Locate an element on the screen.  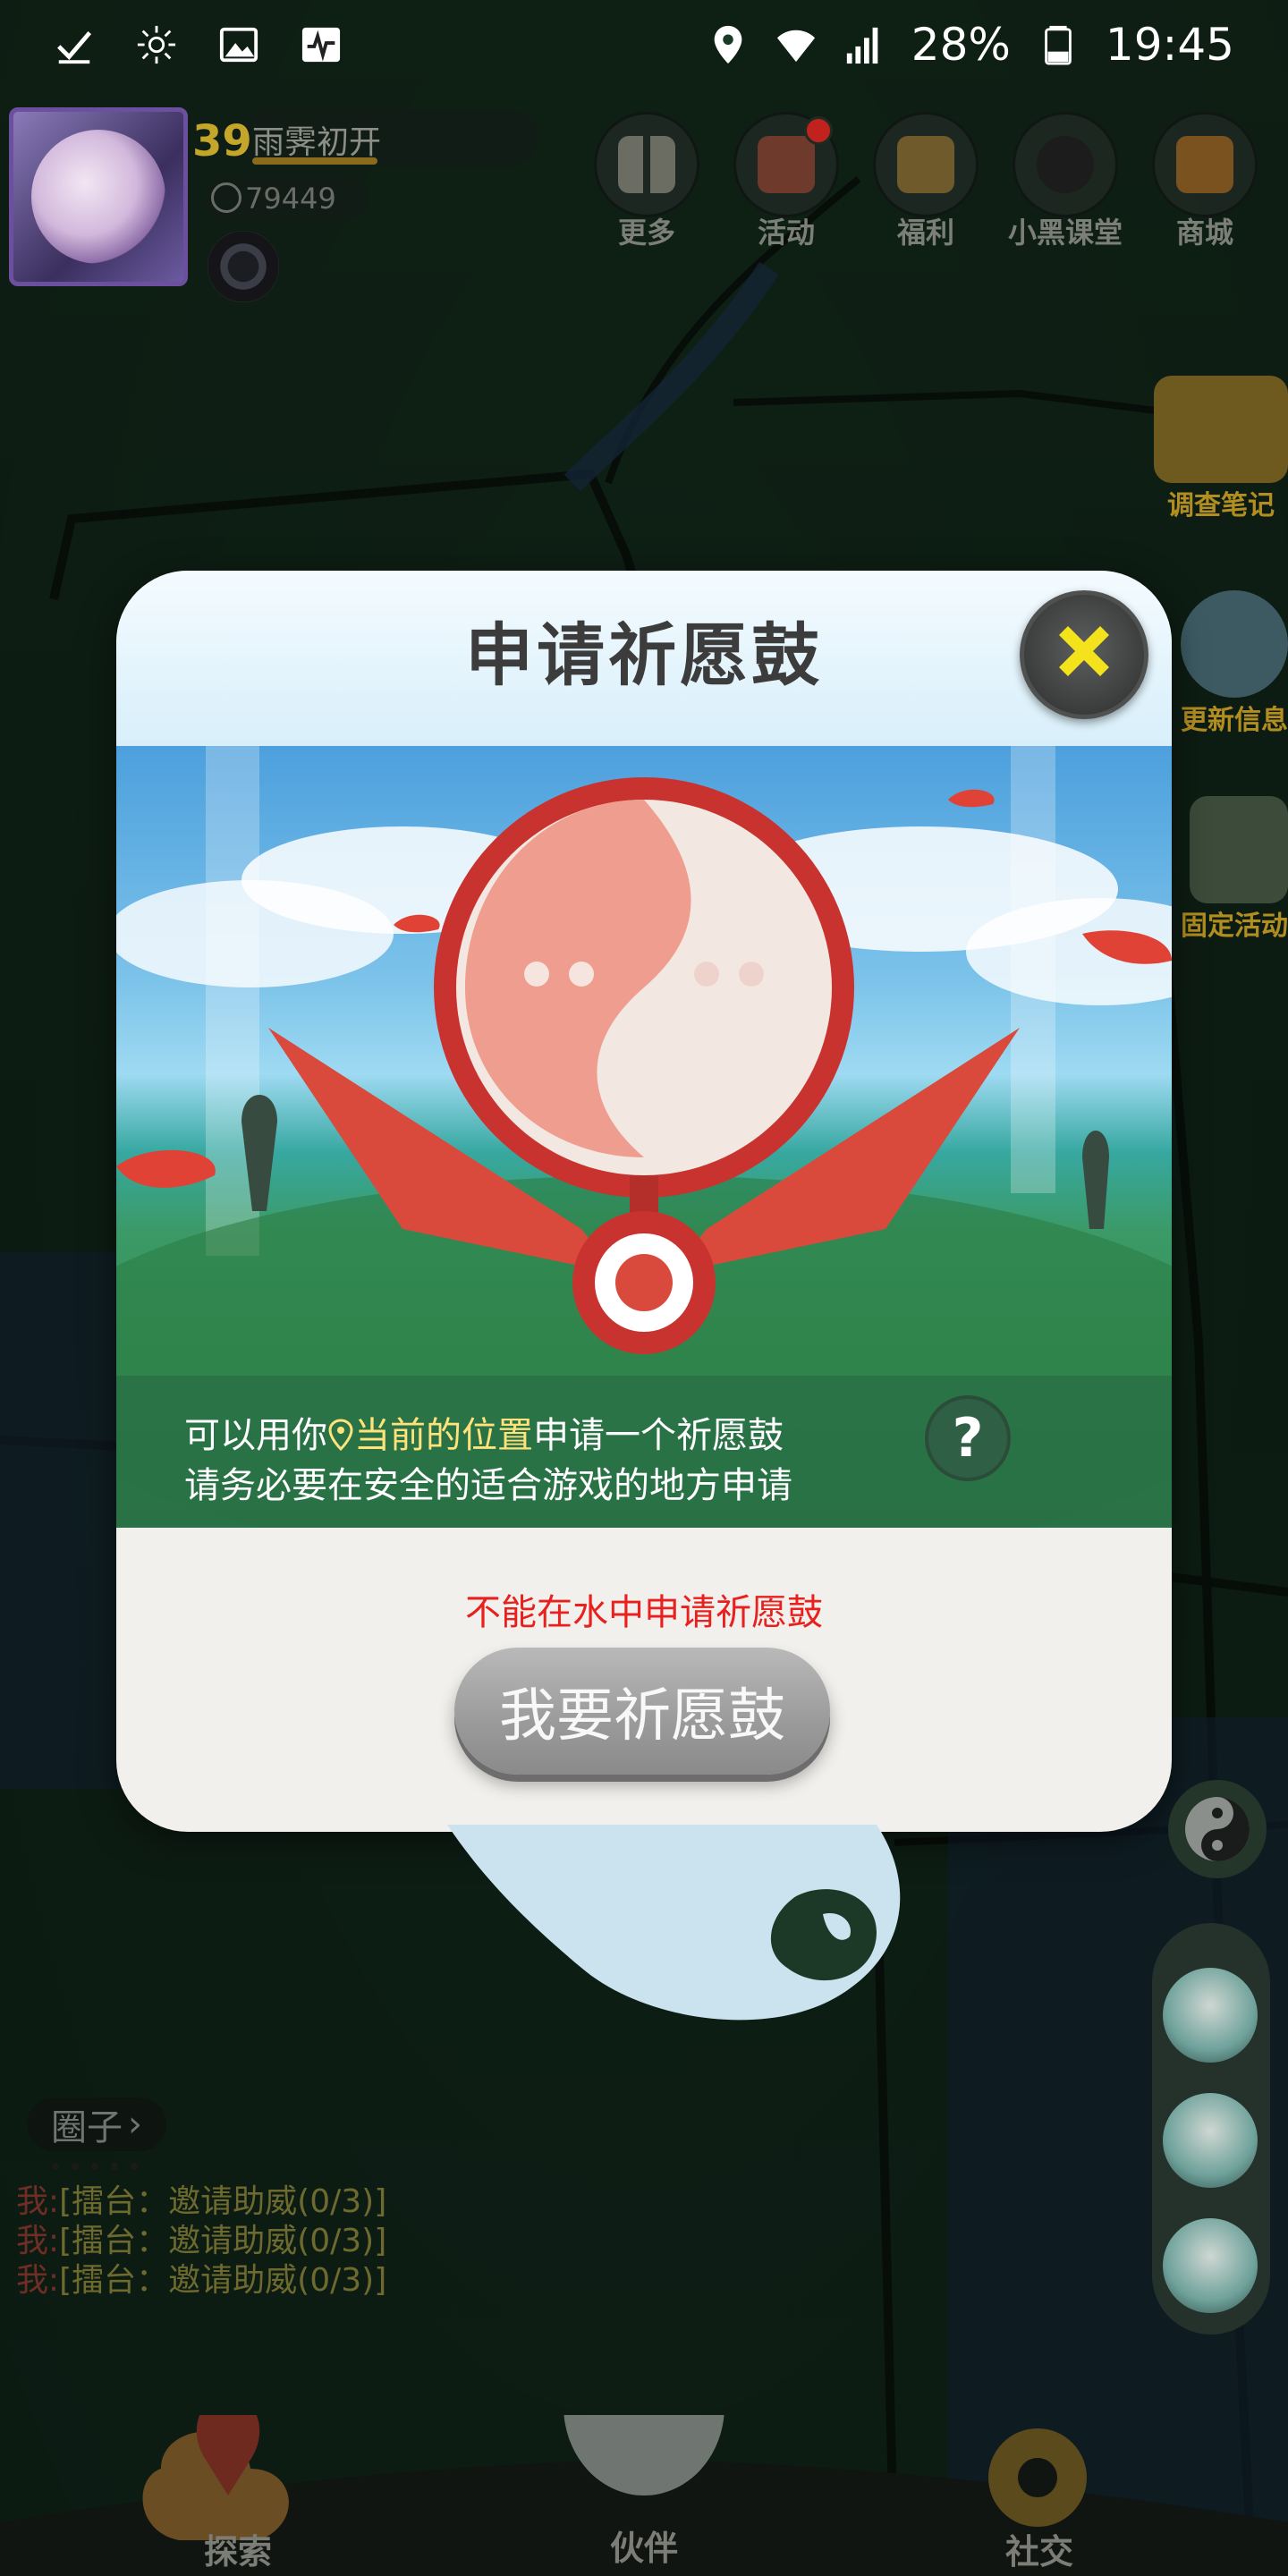
battery-percent: 28% is located at coordinates (961, 45).